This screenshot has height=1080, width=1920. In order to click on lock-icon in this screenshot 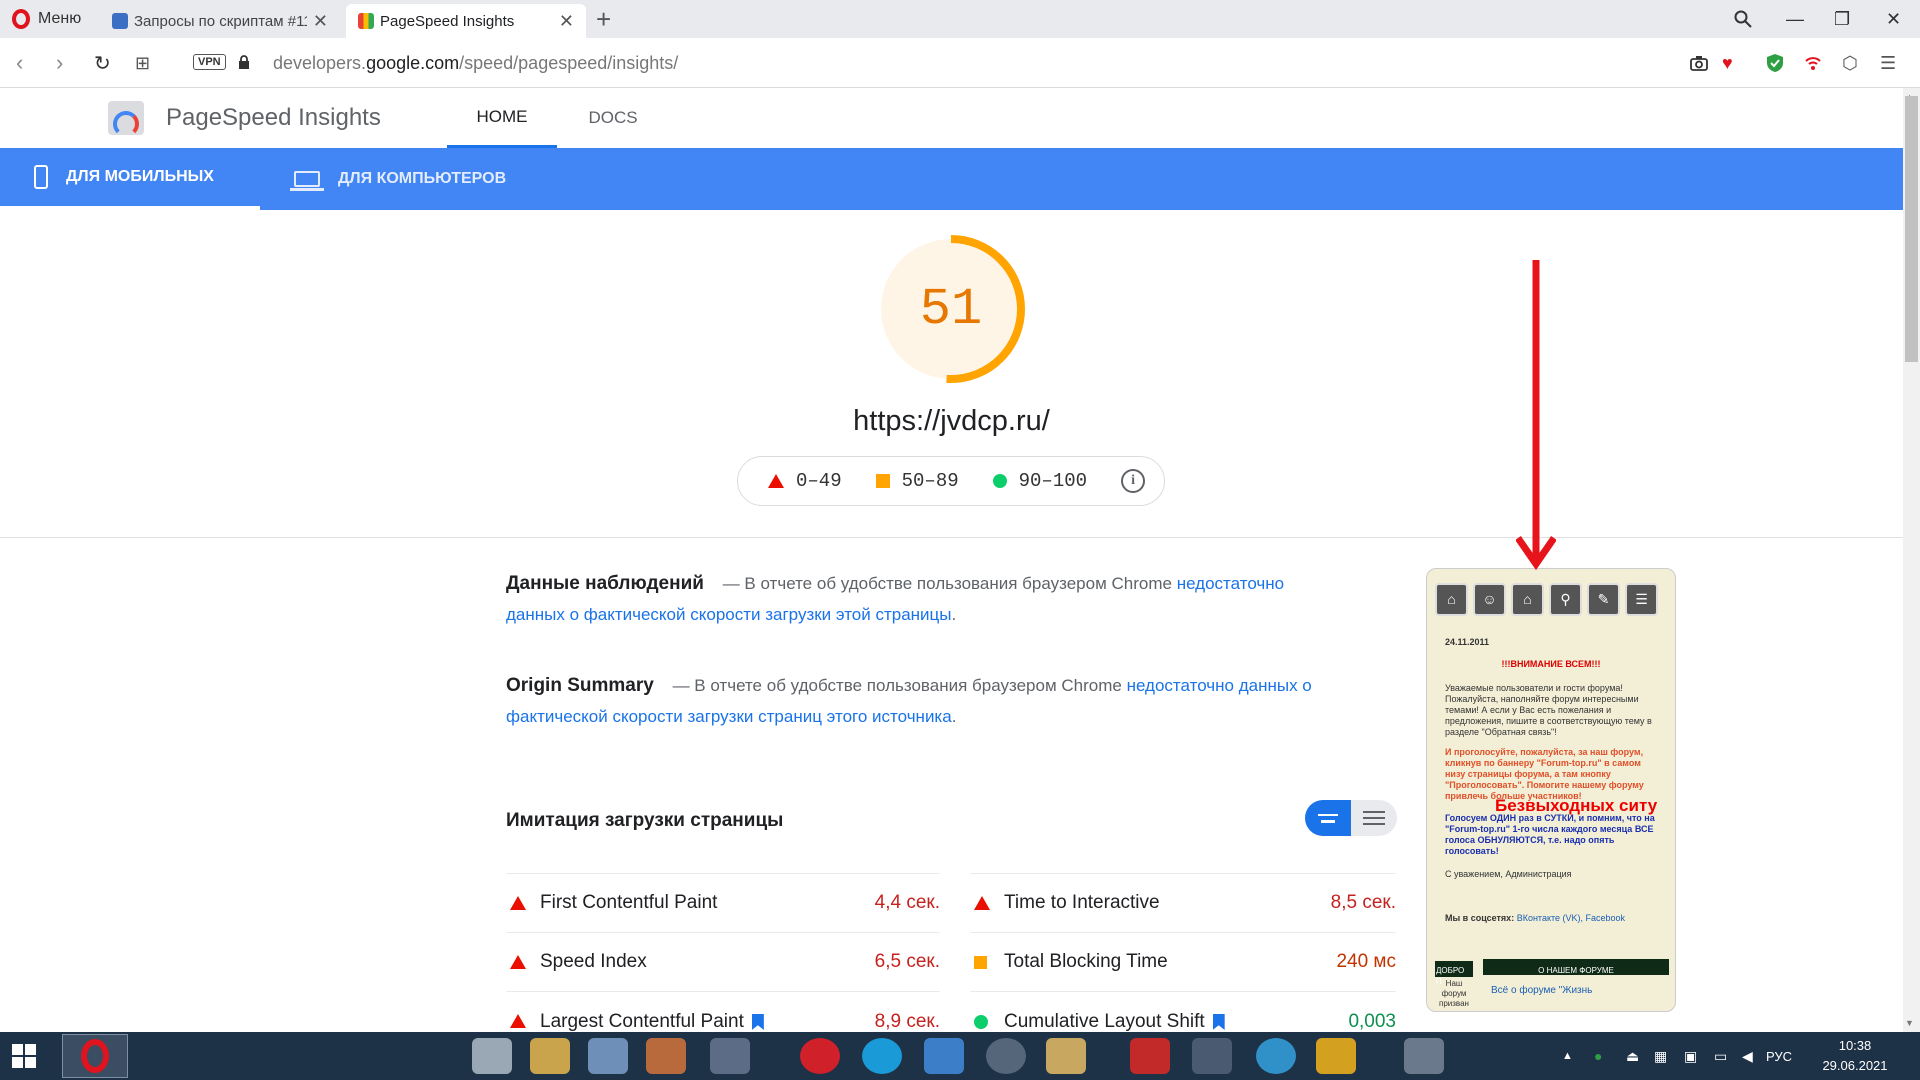, I will do `click(244, 62)`.